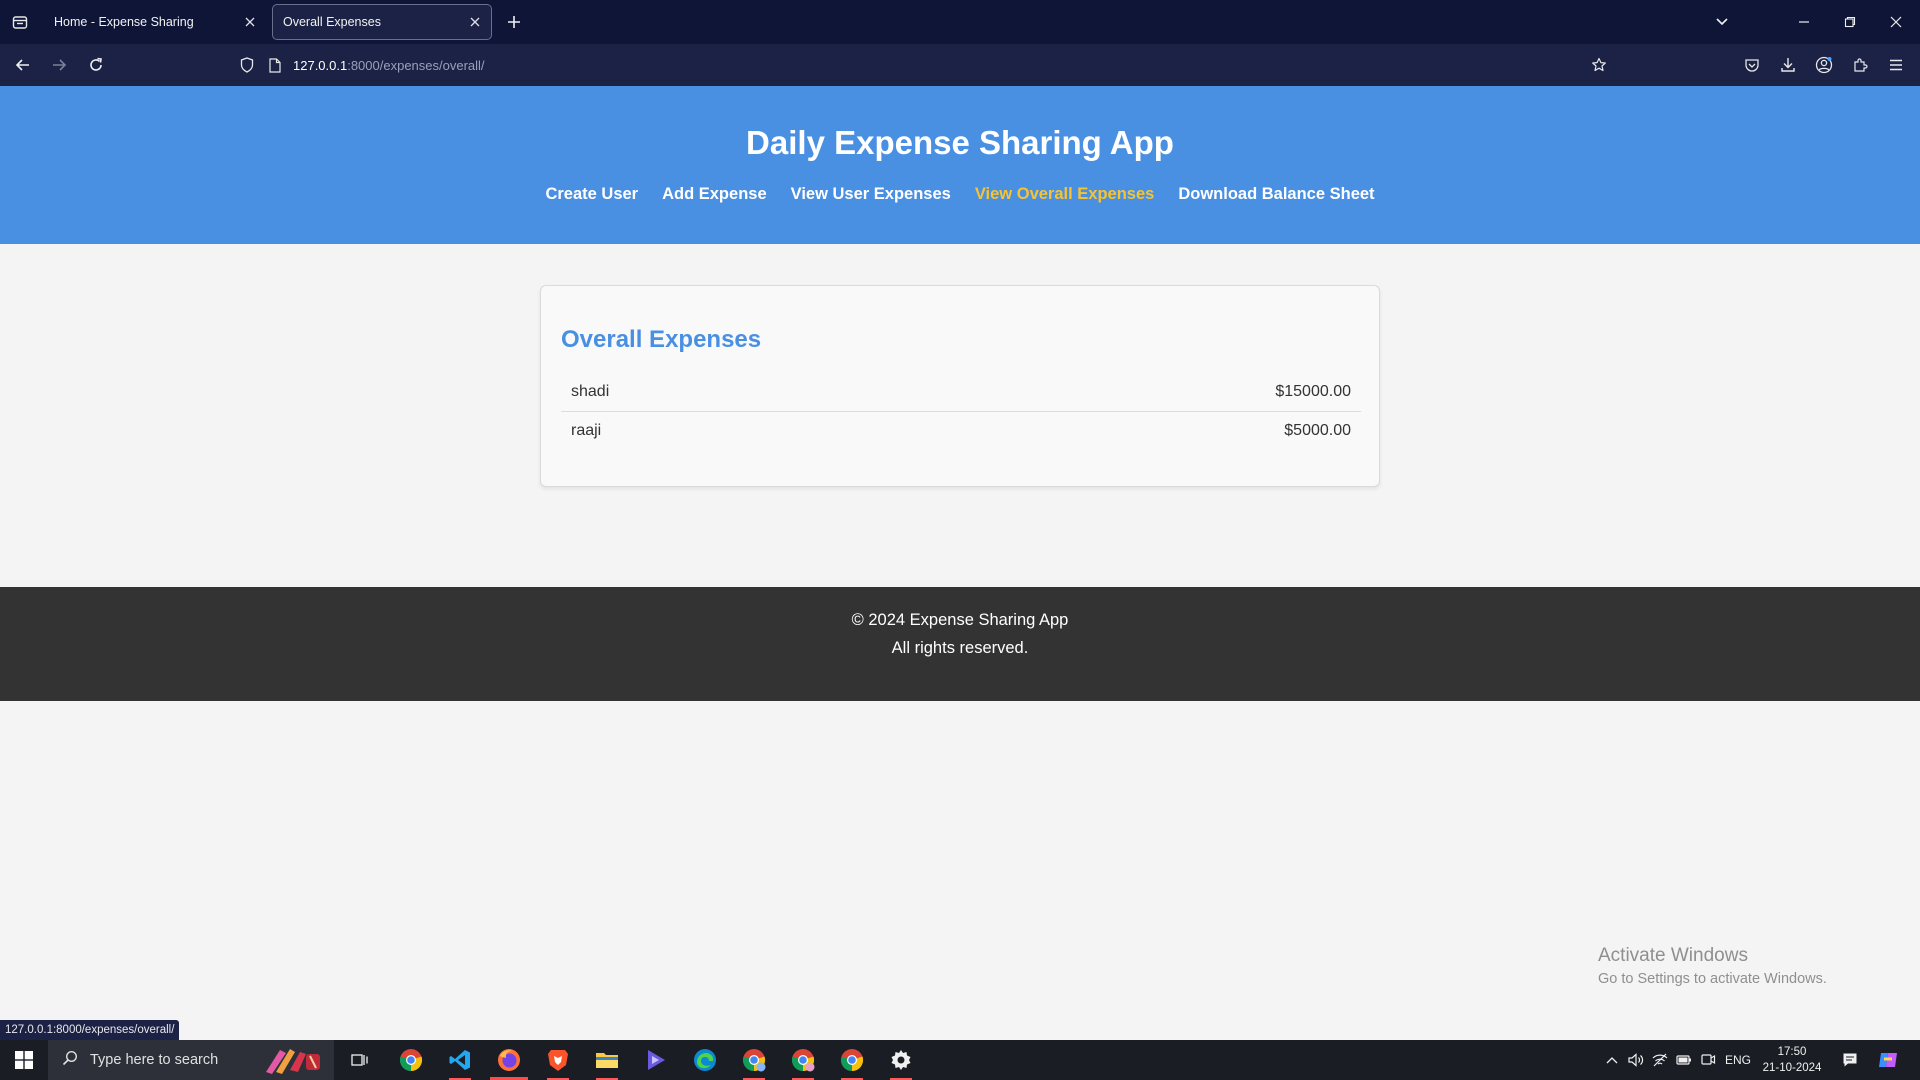  Describe the element at coordinates (20, 22) in the screenshot. I see `firefox-view-icon` at that location.